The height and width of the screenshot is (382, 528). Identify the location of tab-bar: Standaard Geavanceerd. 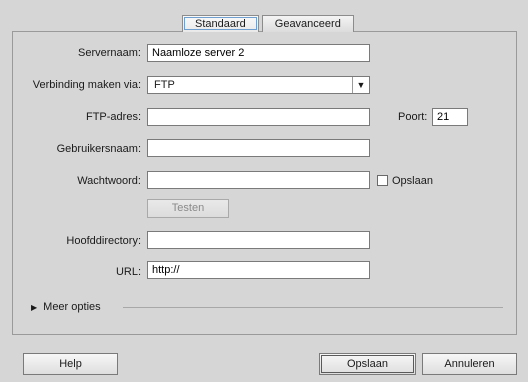
(268, 23).